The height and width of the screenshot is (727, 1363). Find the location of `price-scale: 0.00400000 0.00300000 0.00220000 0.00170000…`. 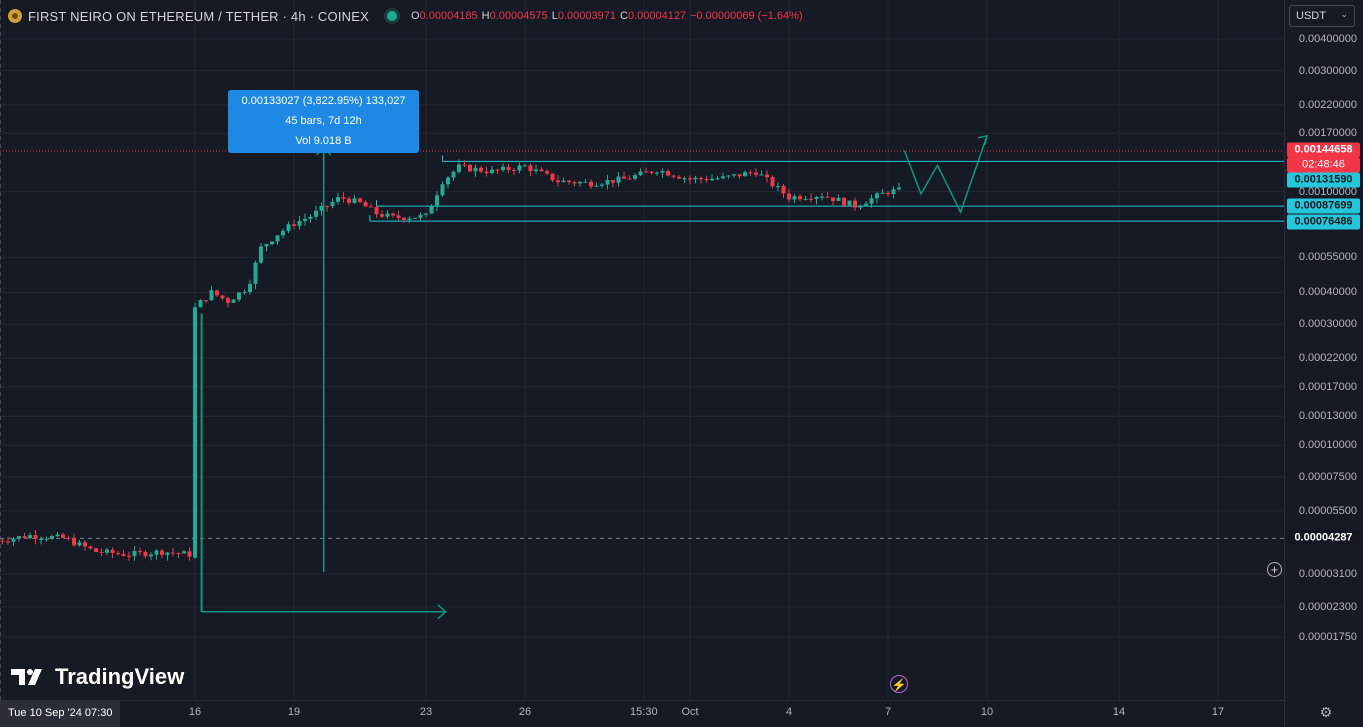

price-scale: 0.00400000 0.00300000 0.00220000 0.00170000… is located at coordinates (1323, 363).